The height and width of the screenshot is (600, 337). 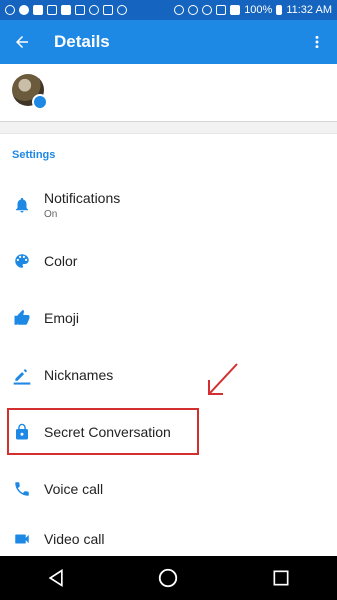 I want to click on app-bar: Details, so click(x=168, y=42).